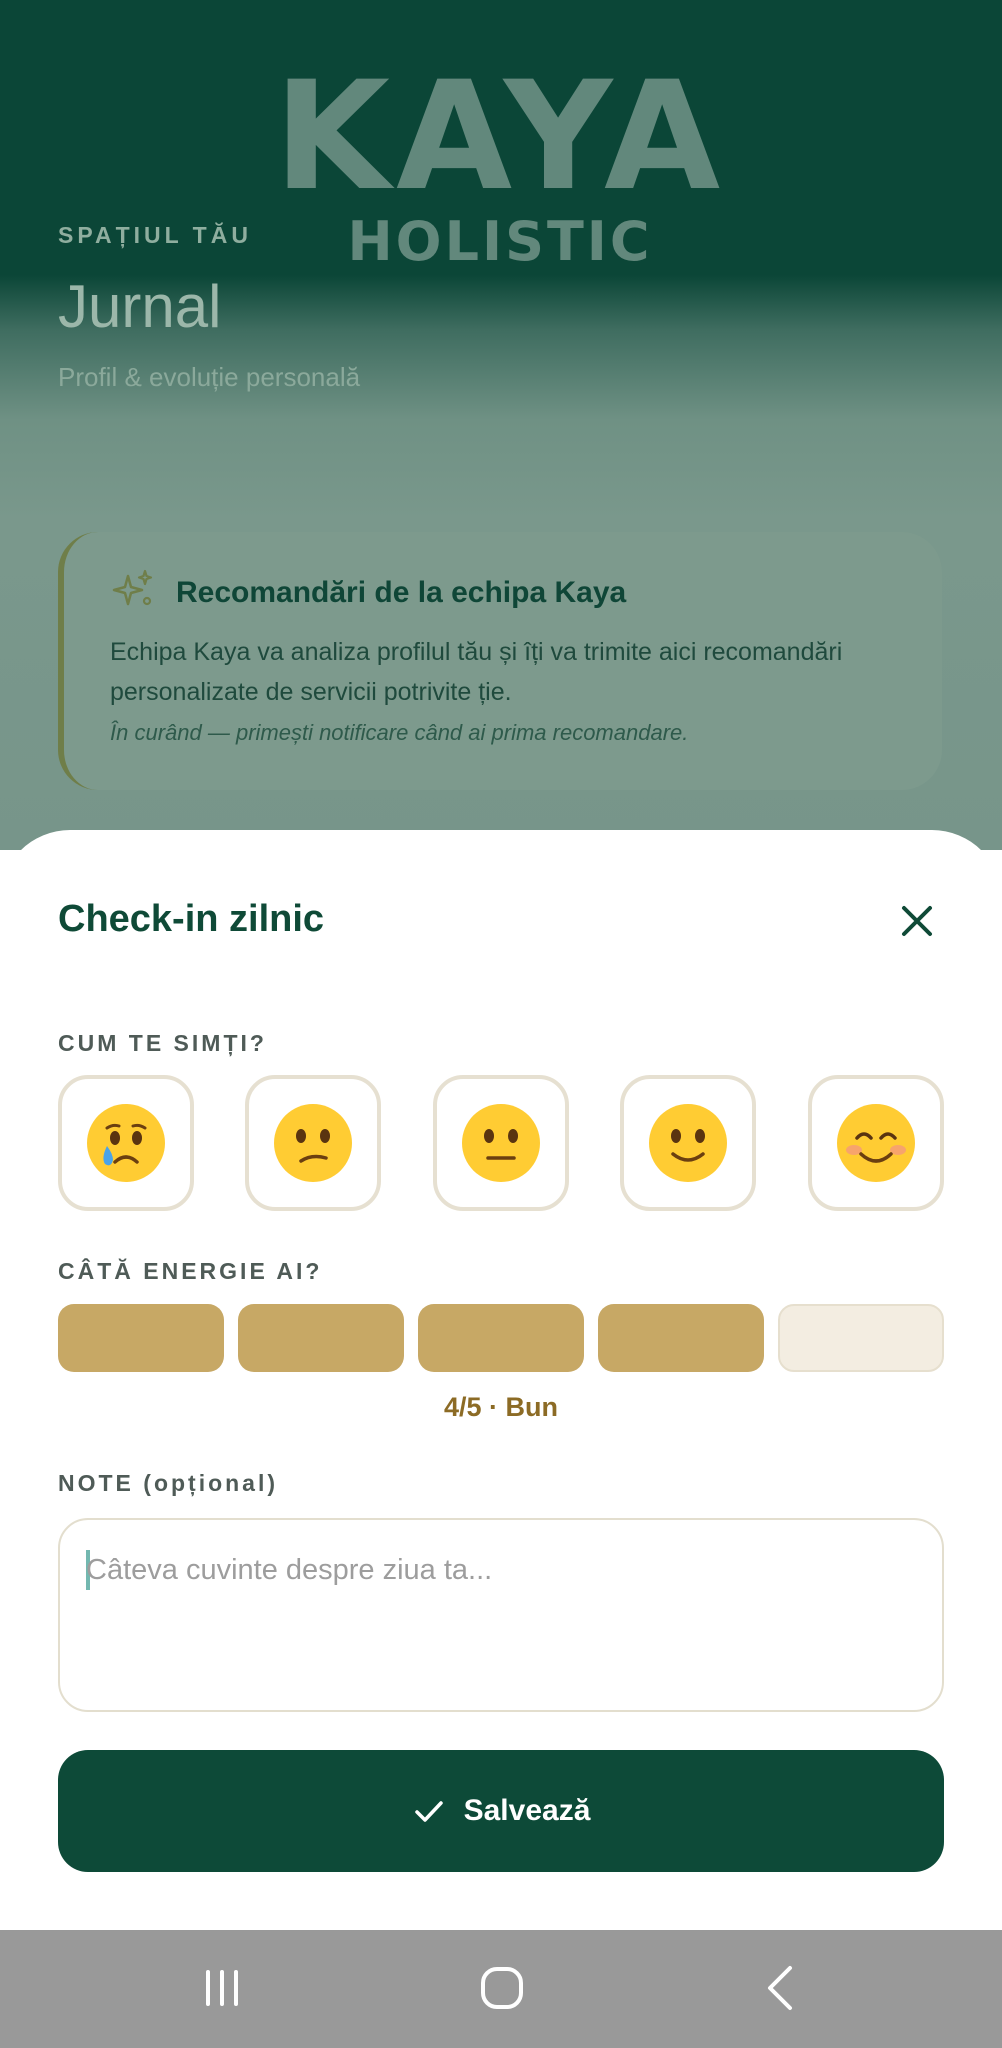 This screenshot has height=2048, width=1002. I want to click on slightly-smiling-face-icon, so click(688, 1143).